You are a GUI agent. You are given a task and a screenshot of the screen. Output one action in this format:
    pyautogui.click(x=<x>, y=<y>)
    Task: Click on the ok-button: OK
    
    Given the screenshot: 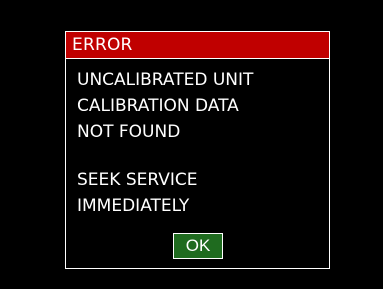 What is the action you would take?
    pyautogui.click(x=198, y=246)
    